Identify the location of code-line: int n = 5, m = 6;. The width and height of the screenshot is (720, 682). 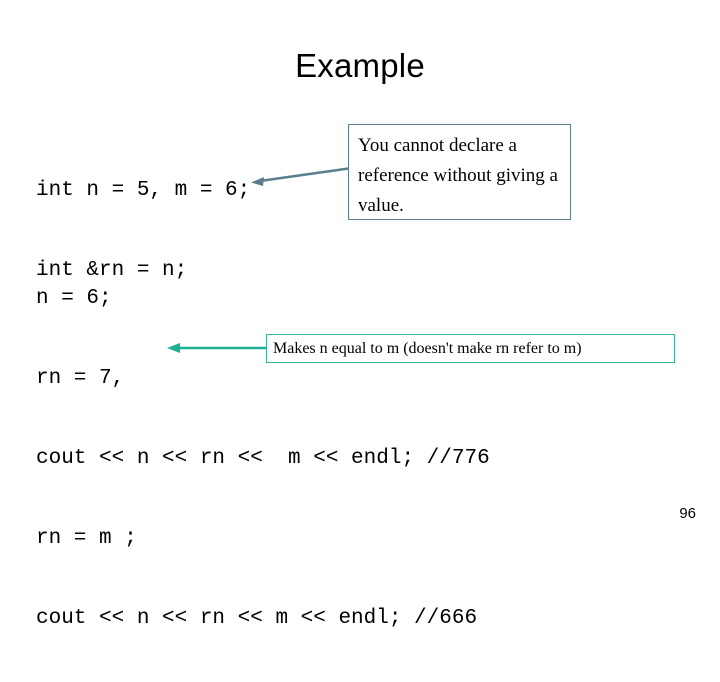
(143, 190).